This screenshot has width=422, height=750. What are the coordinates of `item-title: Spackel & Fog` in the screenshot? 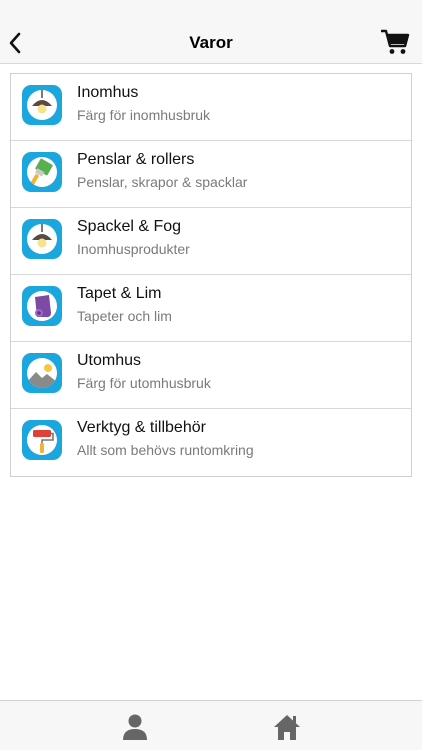 It's located at (129, 226).